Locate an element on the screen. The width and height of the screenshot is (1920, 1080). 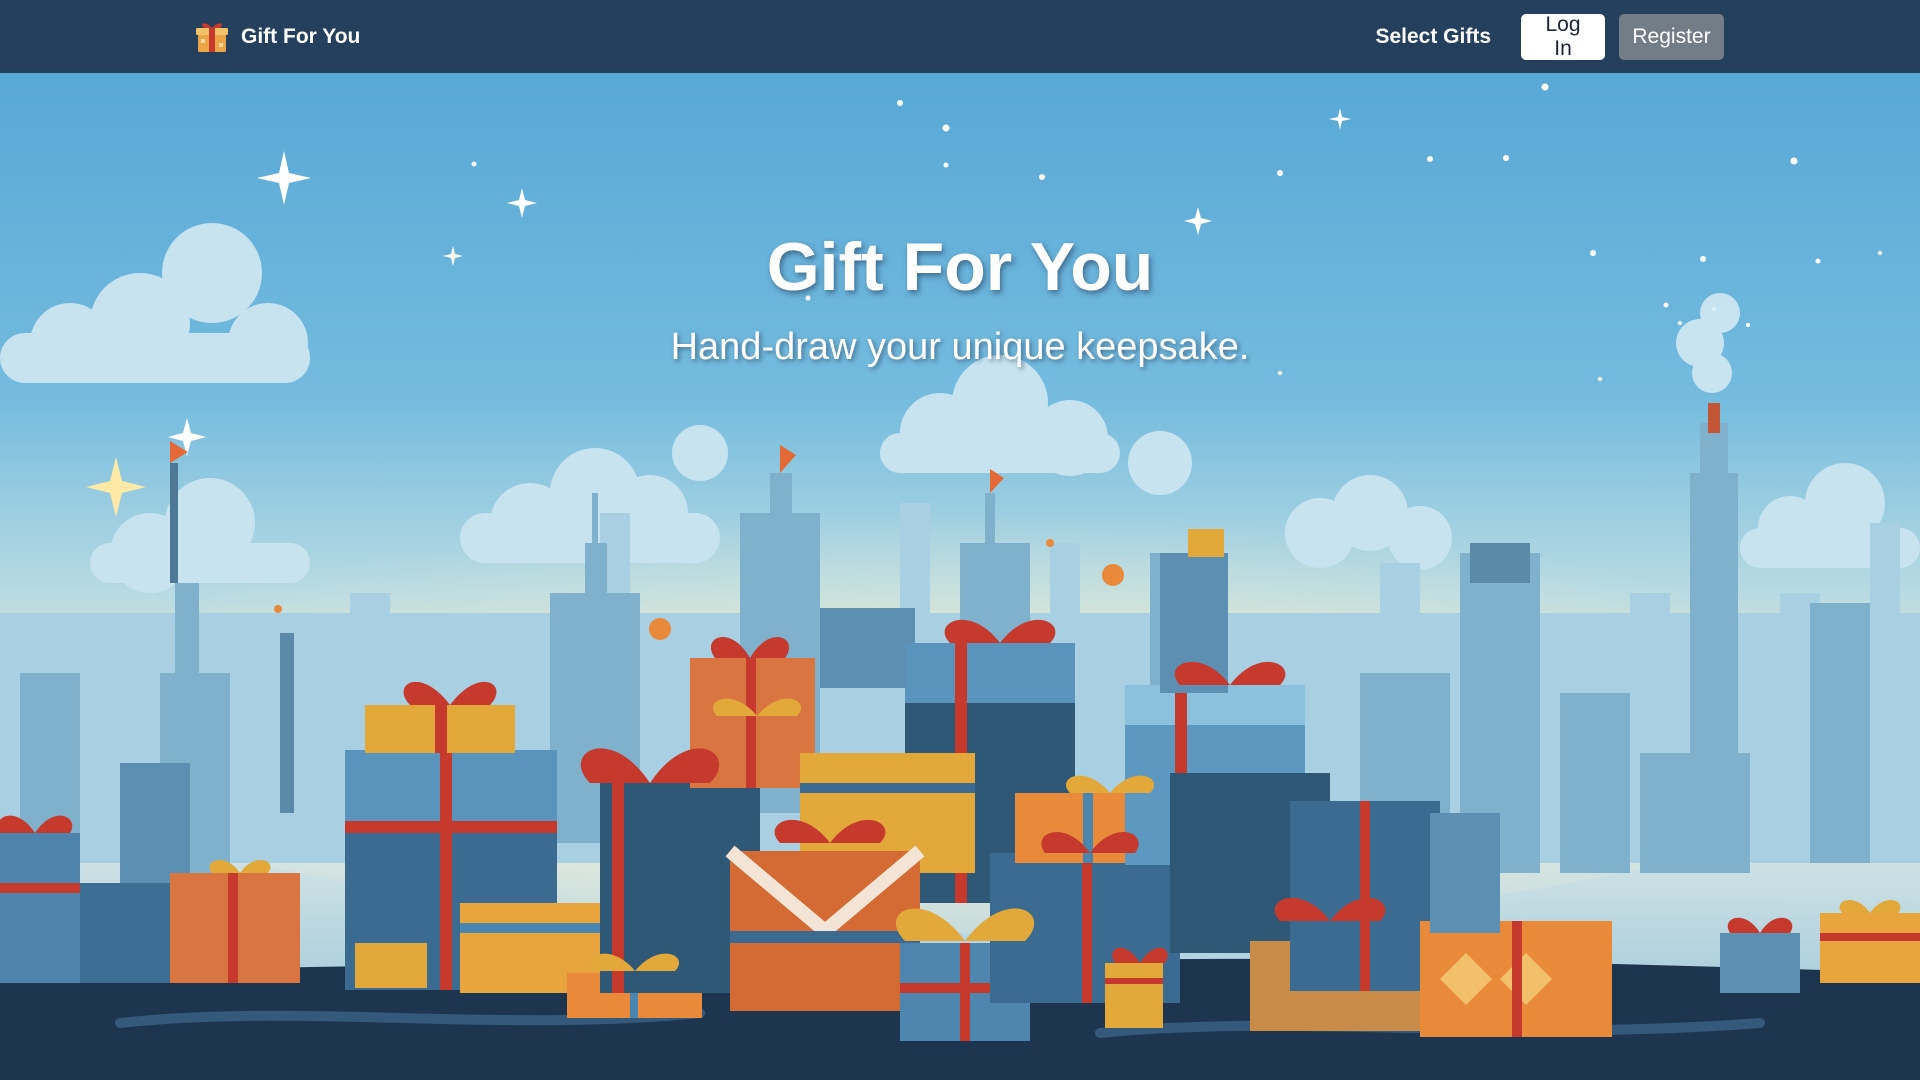
nav-actions: Select Gifts Log In Register is located at coordinates (1549, 36).